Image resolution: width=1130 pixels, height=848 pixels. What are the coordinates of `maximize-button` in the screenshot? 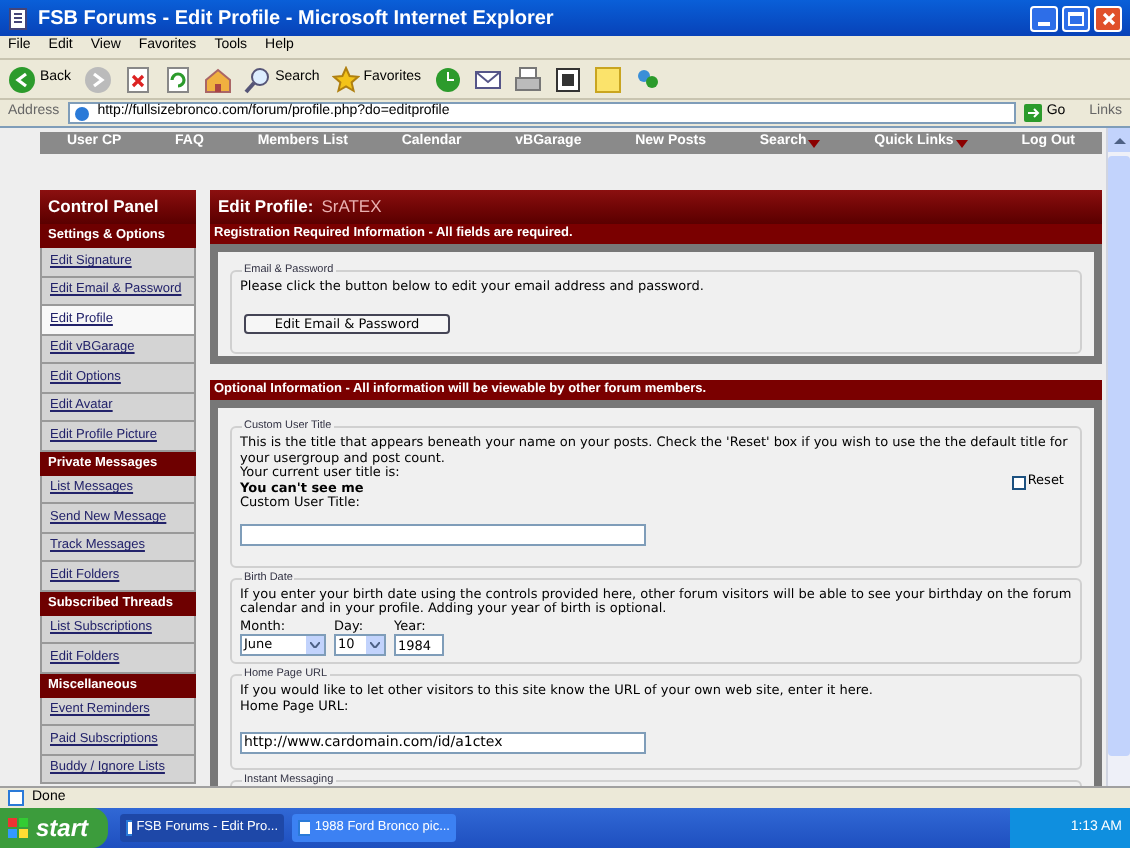 It's located at (1076, 18).